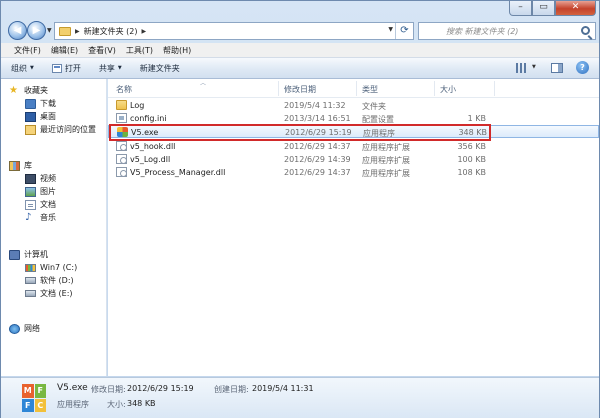  I want to click on forward-button: ▶, so click(36, 30).